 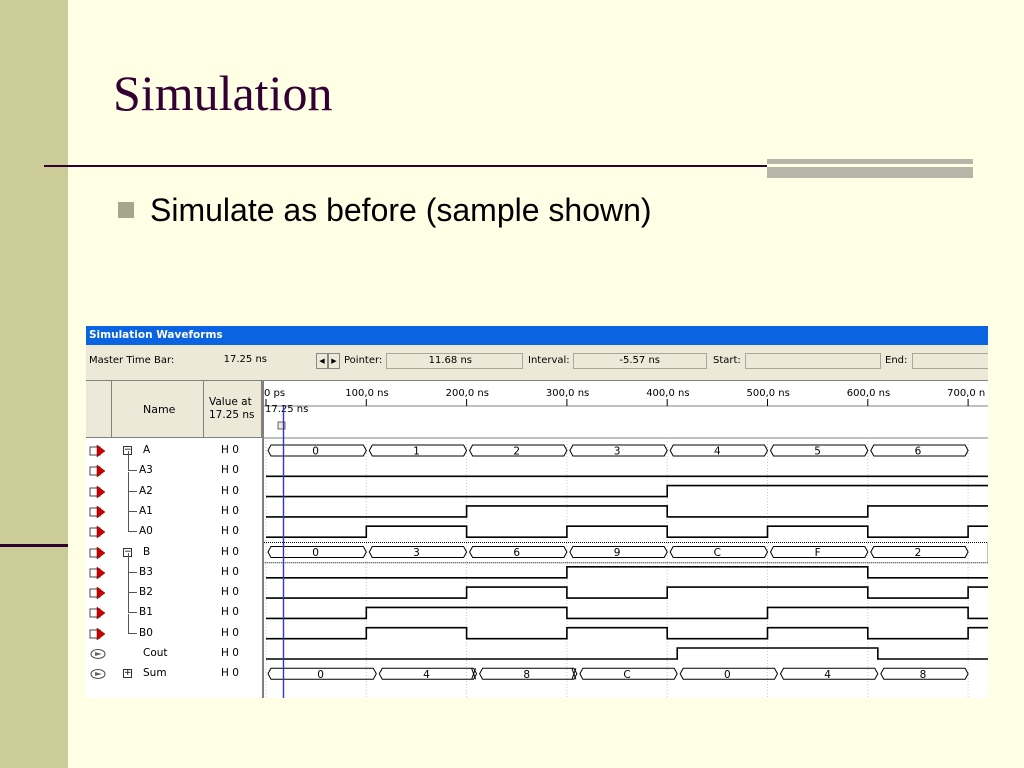 What do you see at coordinates (617, 452) in the screenshot?
I see `bus-value-label: 3` at bounding box center [617, 452].